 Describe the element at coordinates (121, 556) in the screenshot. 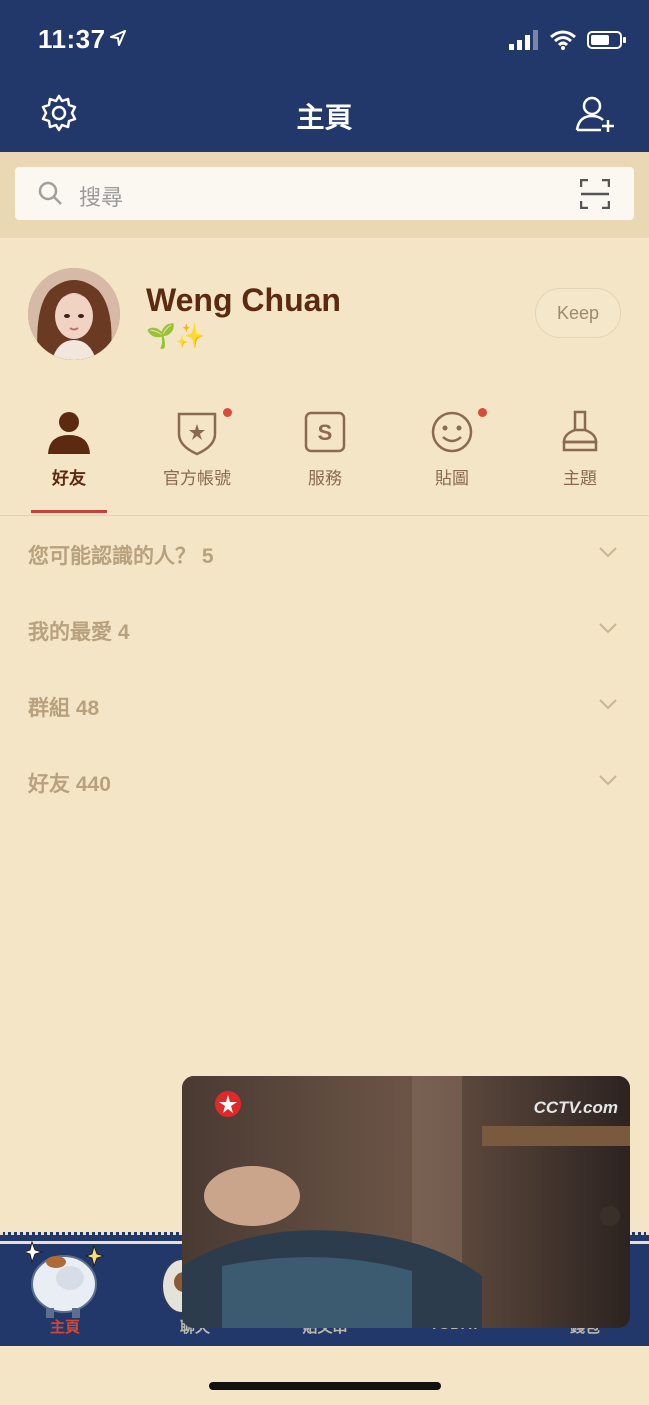

I see `section-label: 您可能認識的人？ 5` at that location.